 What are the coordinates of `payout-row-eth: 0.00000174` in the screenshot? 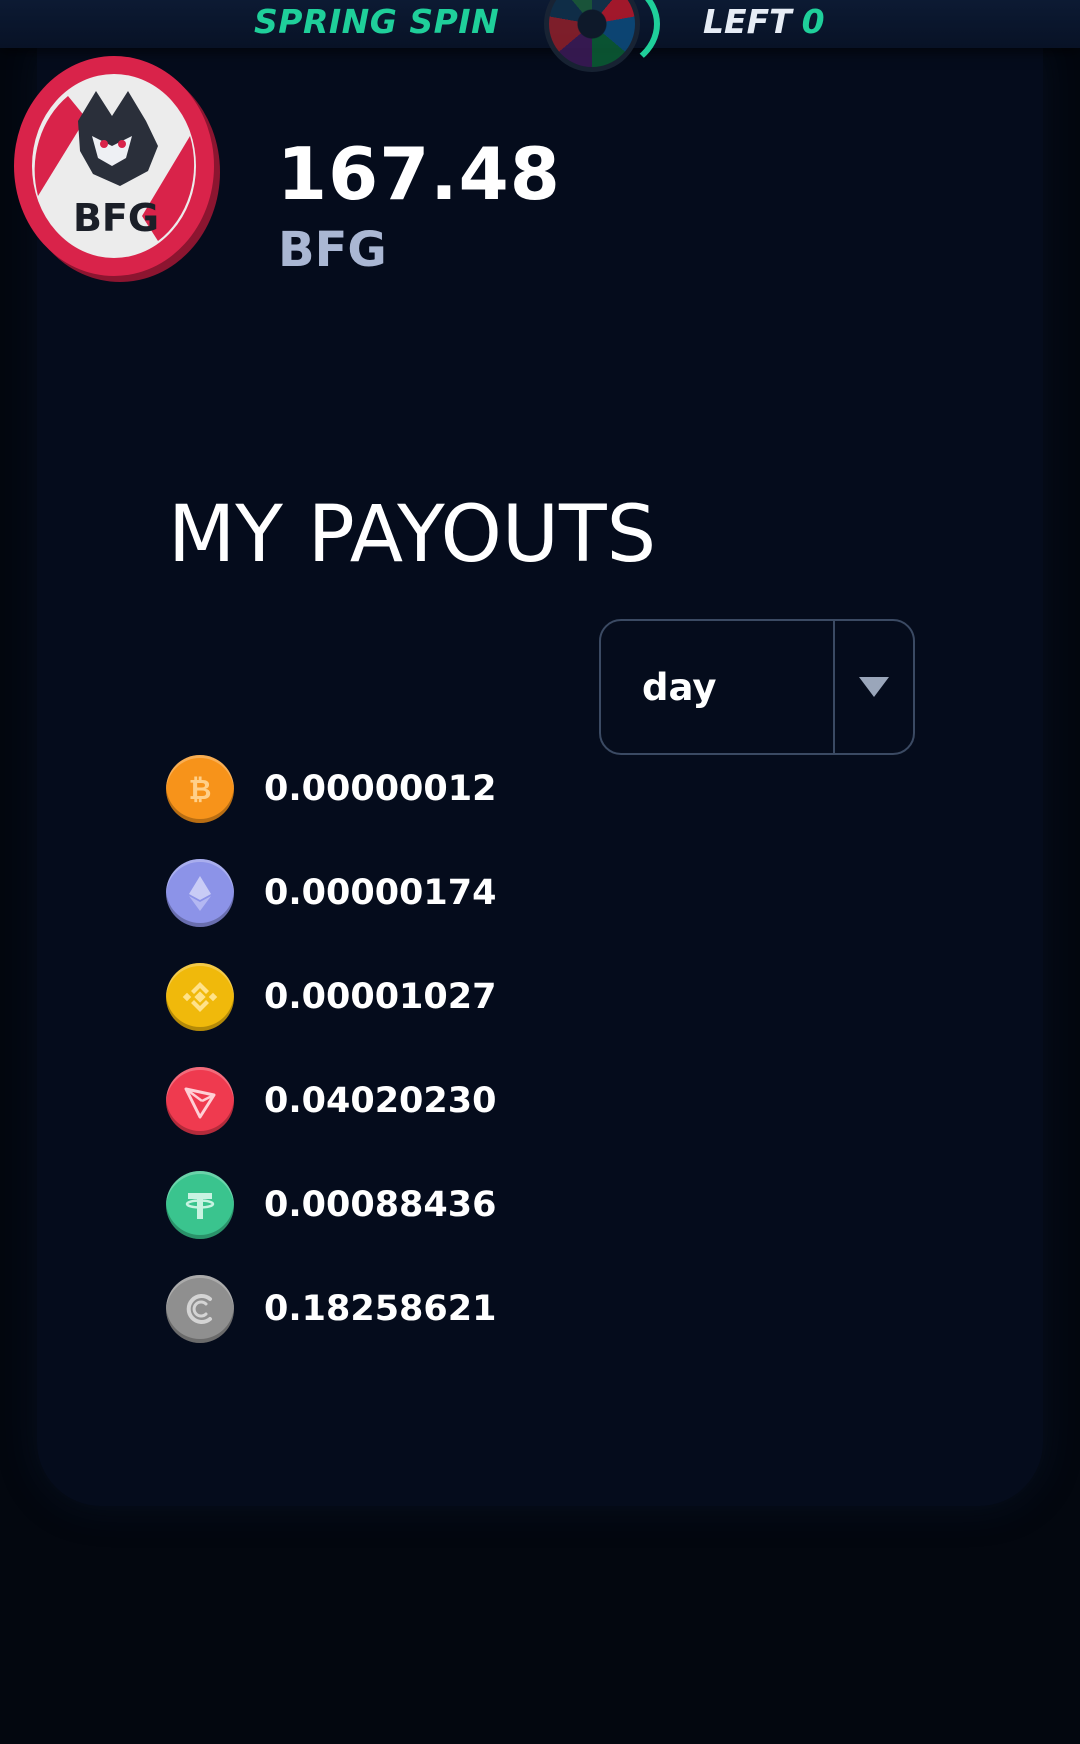 It's located at (331, 893).